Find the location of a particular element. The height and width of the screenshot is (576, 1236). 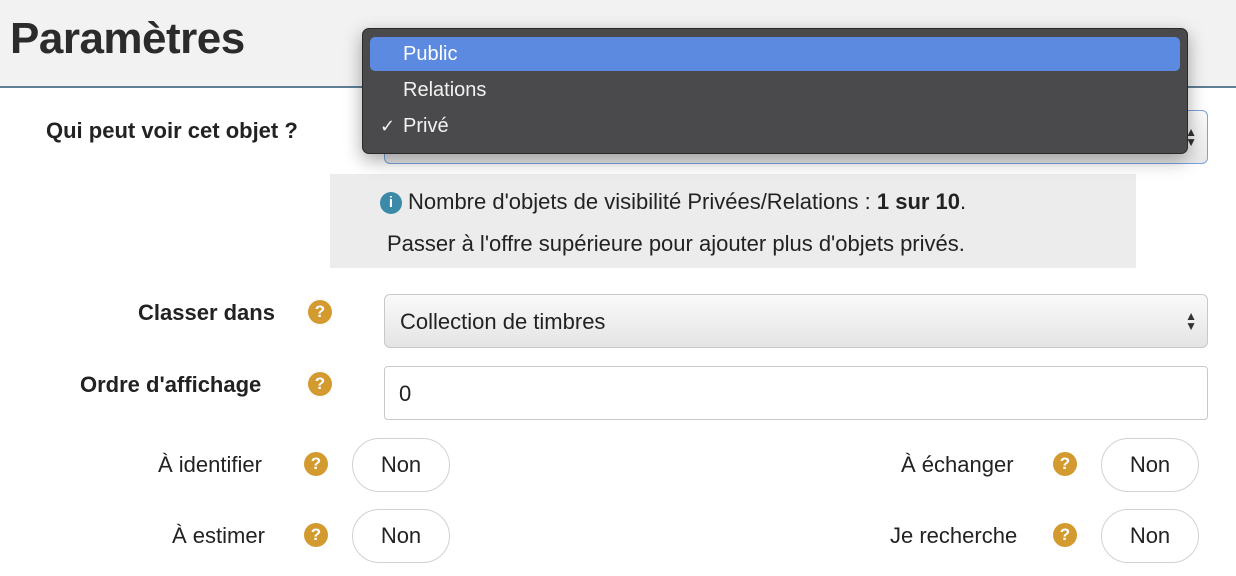

ordre-value: 0 is located at coordinates (405, 393).